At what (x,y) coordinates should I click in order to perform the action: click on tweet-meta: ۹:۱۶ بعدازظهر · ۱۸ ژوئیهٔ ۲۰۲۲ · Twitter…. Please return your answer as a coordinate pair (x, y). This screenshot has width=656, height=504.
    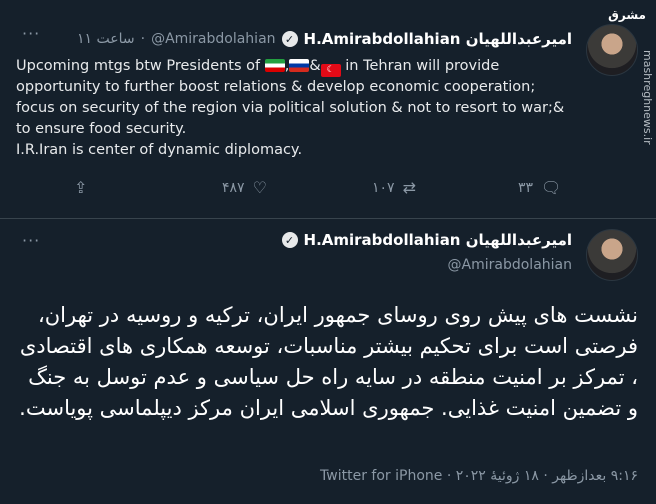
    Looking at the image, I should click on (479, 476).